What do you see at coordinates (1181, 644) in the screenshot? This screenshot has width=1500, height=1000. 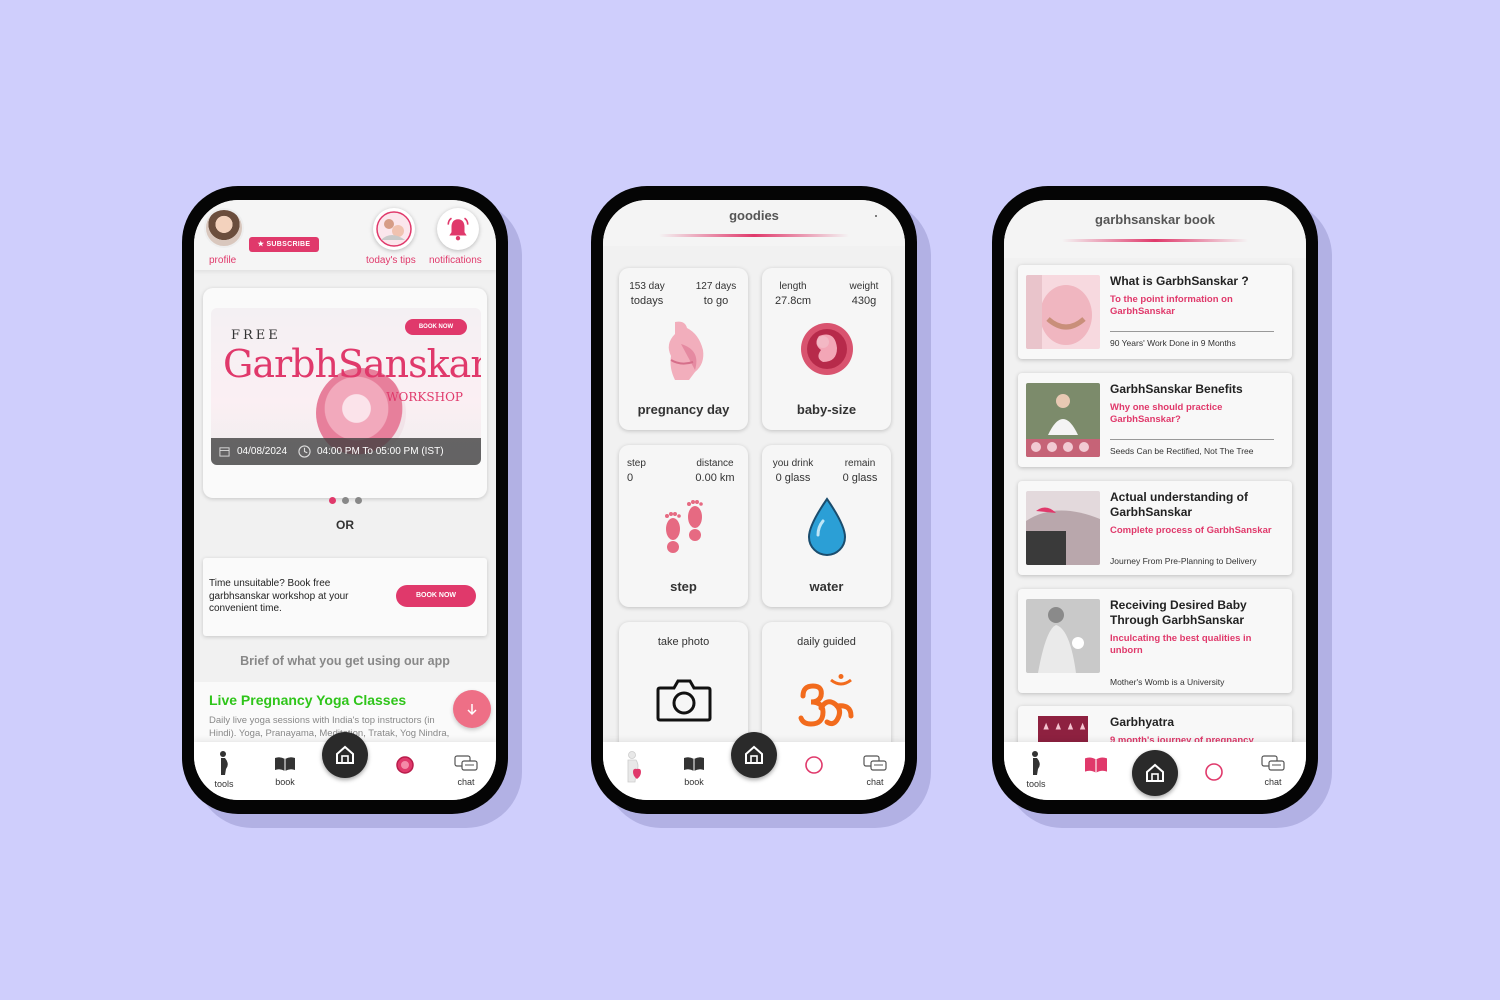 I see `chapter-subtitle: Inculcating the best qualities in unborn` at bounding box center [1181, 644].